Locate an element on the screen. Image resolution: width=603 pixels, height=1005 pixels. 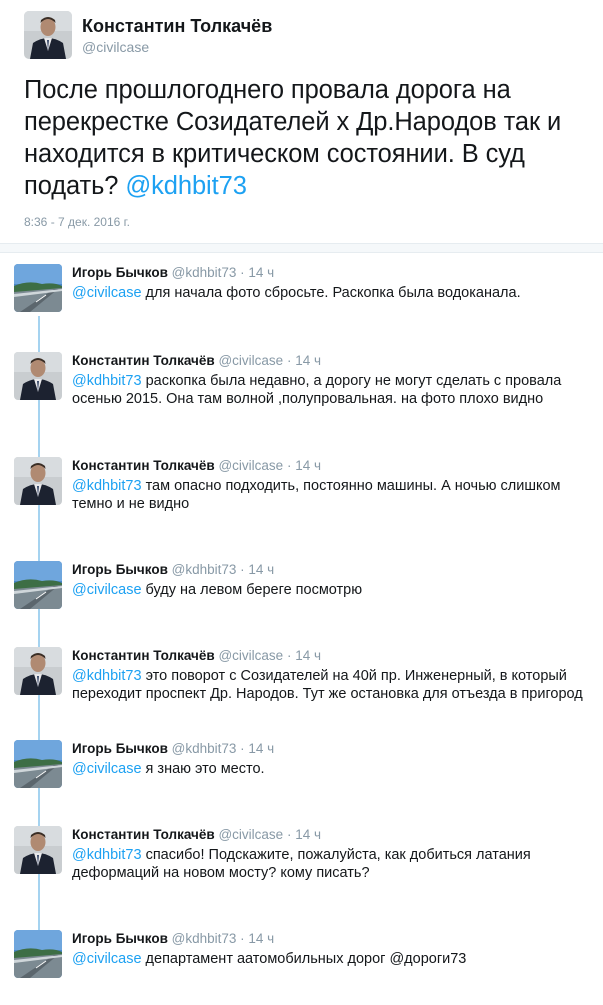
reply-text: @civilcase буду на левом береге посмотрю is located at coordinates (334, 590).